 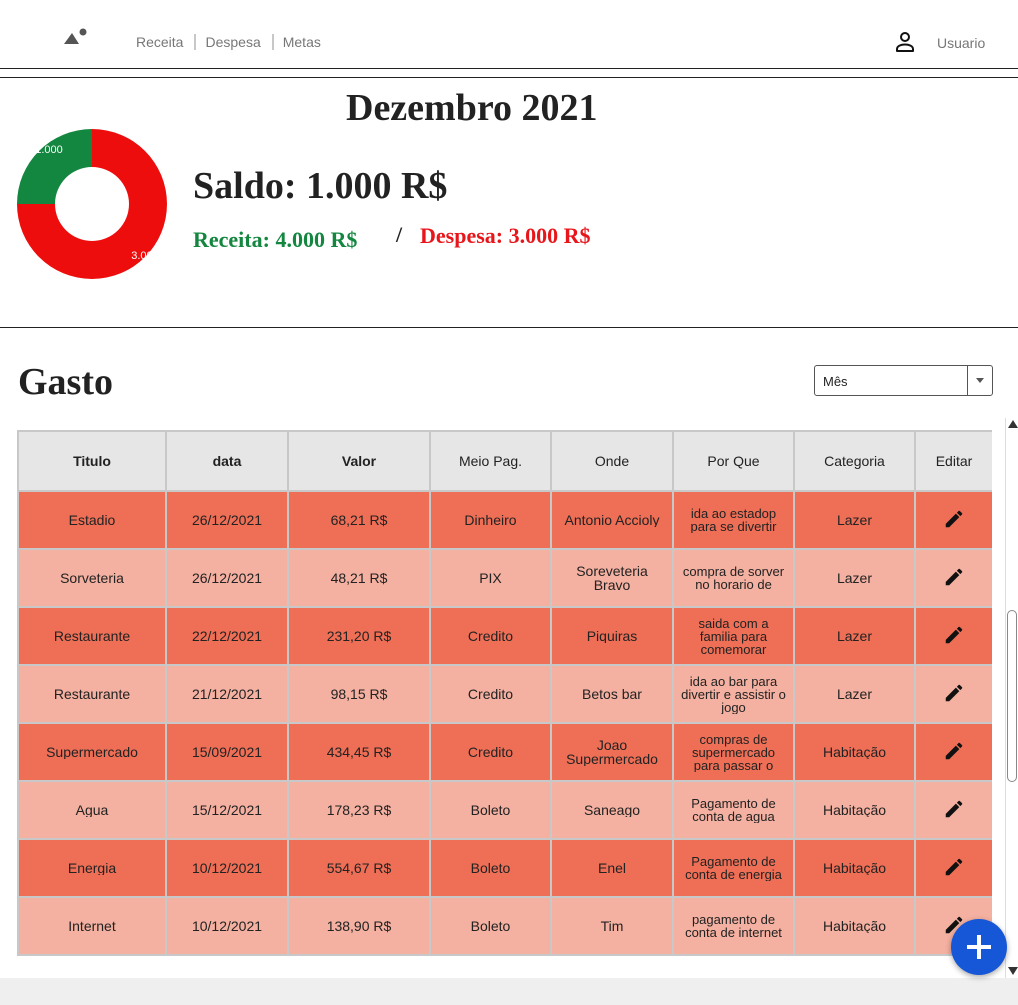 I want to click on cell-onde: Enel, so click(x=612, y=868).